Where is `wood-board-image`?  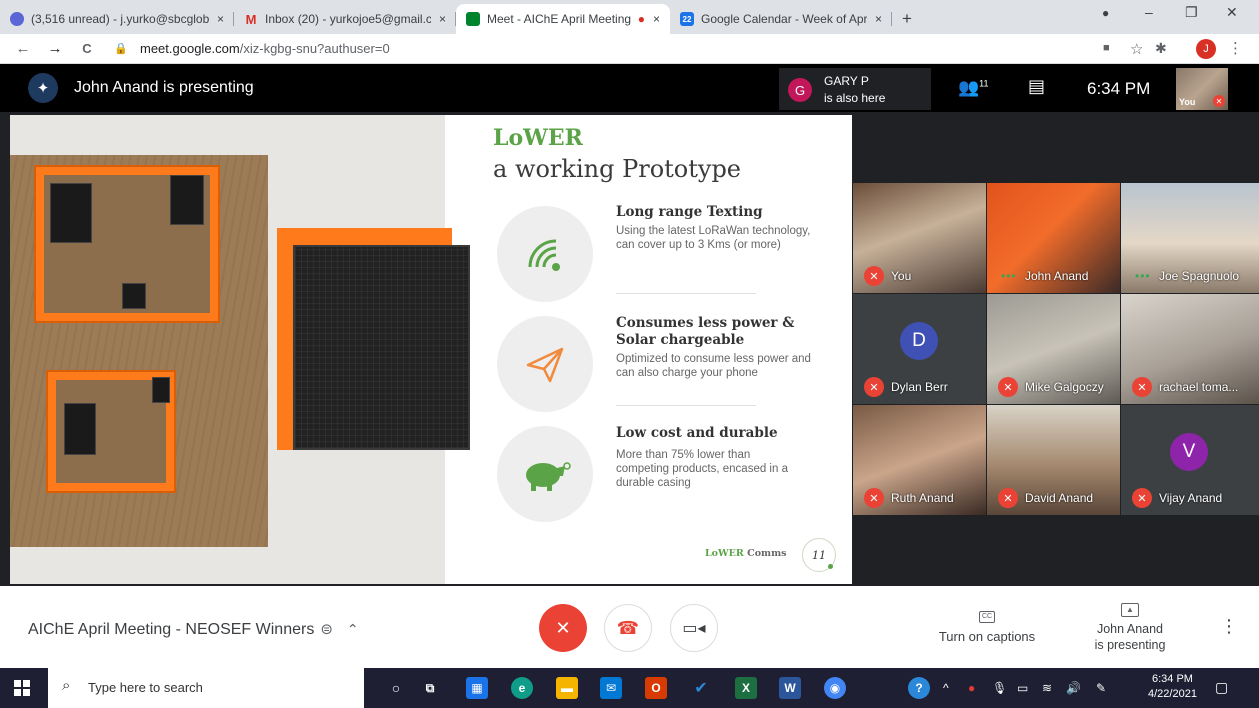
wood-board-image is located at coordinates (139, 351).